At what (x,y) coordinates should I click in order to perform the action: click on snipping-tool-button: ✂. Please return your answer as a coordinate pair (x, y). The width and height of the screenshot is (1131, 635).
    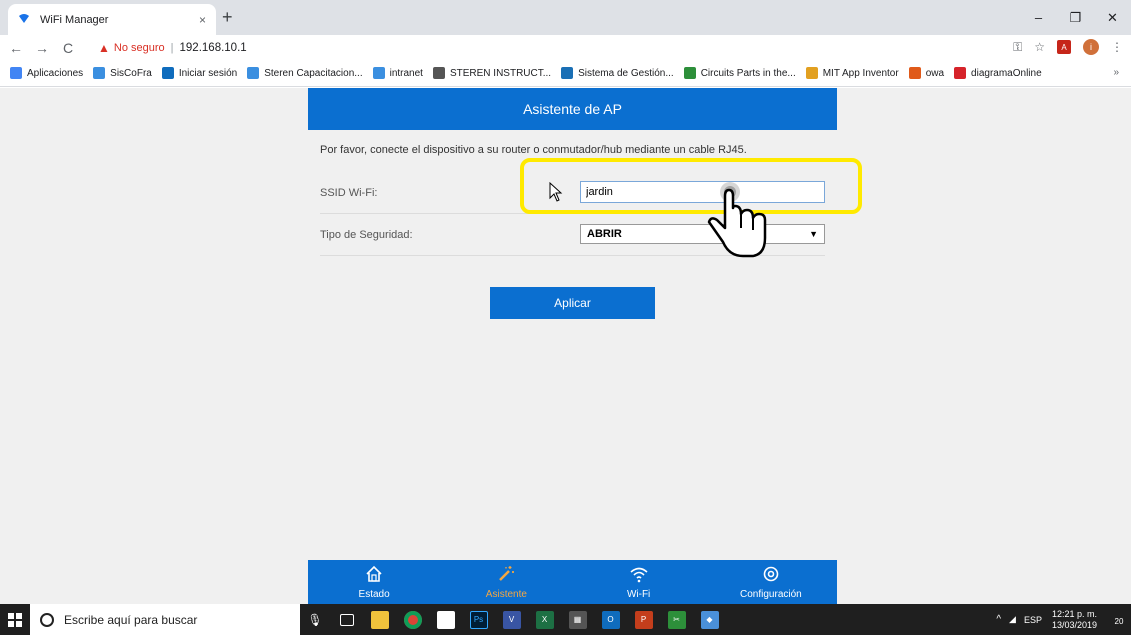
    Looking at the image, I should click on (676, 619).